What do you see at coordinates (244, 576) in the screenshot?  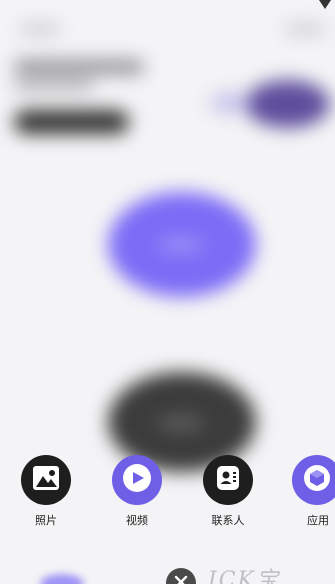 I see `watermark-logo: ICK宝` at bounding box center [244, 576].